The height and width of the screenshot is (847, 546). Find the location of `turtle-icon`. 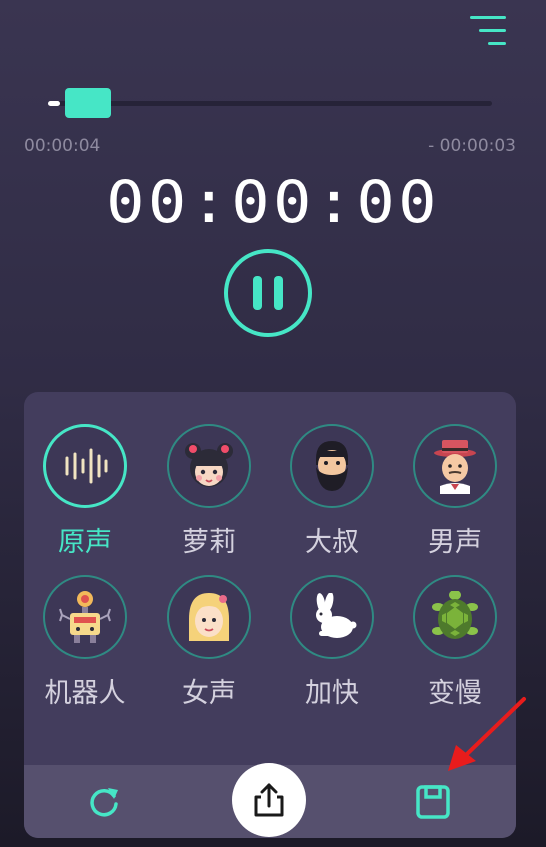

turtle-icon is located at coordinates (455, 615).